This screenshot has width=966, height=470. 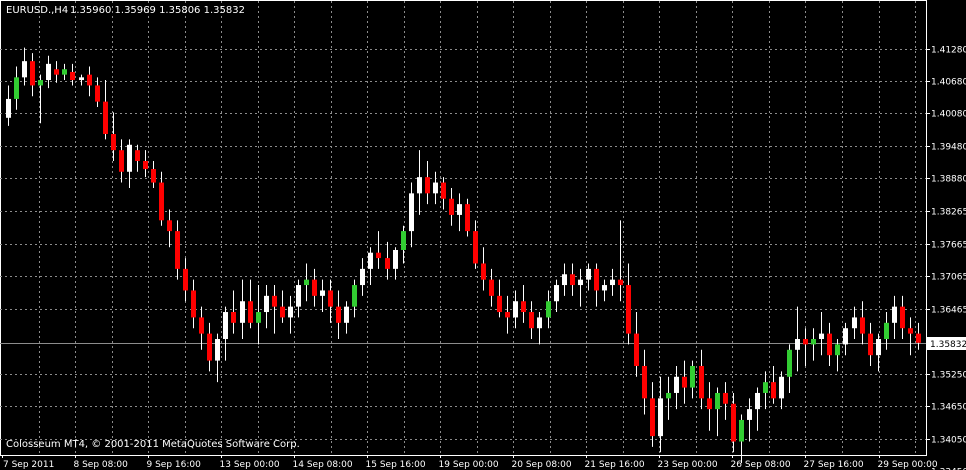 I want to click on x-tick-label: 23 Sep 00:00, so click(x=688, y=465).